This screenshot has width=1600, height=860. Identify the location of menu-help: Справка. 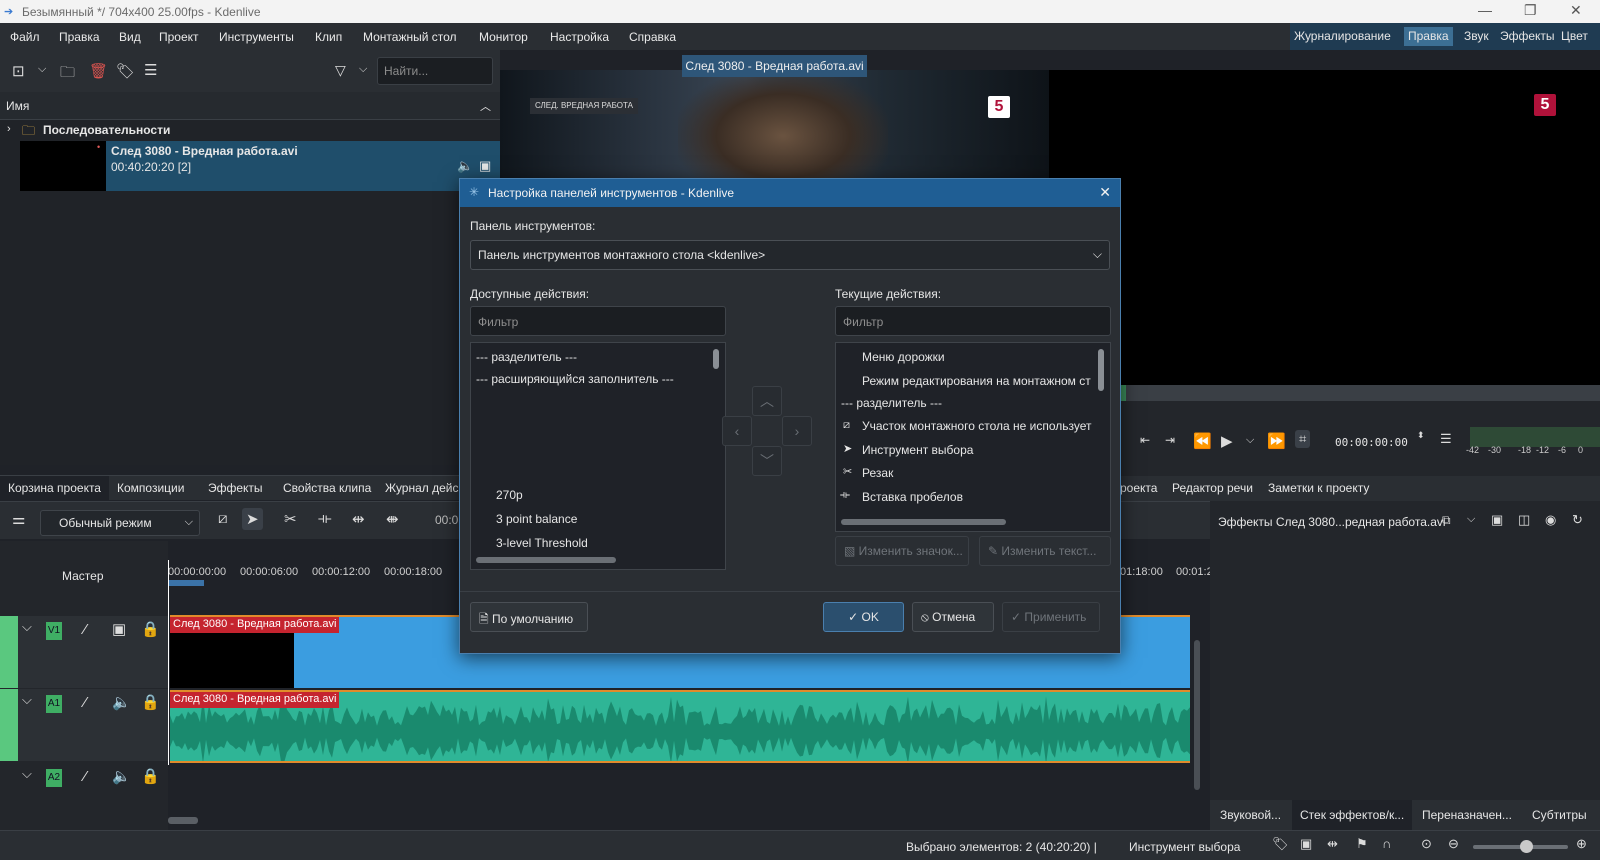
(652, 37).